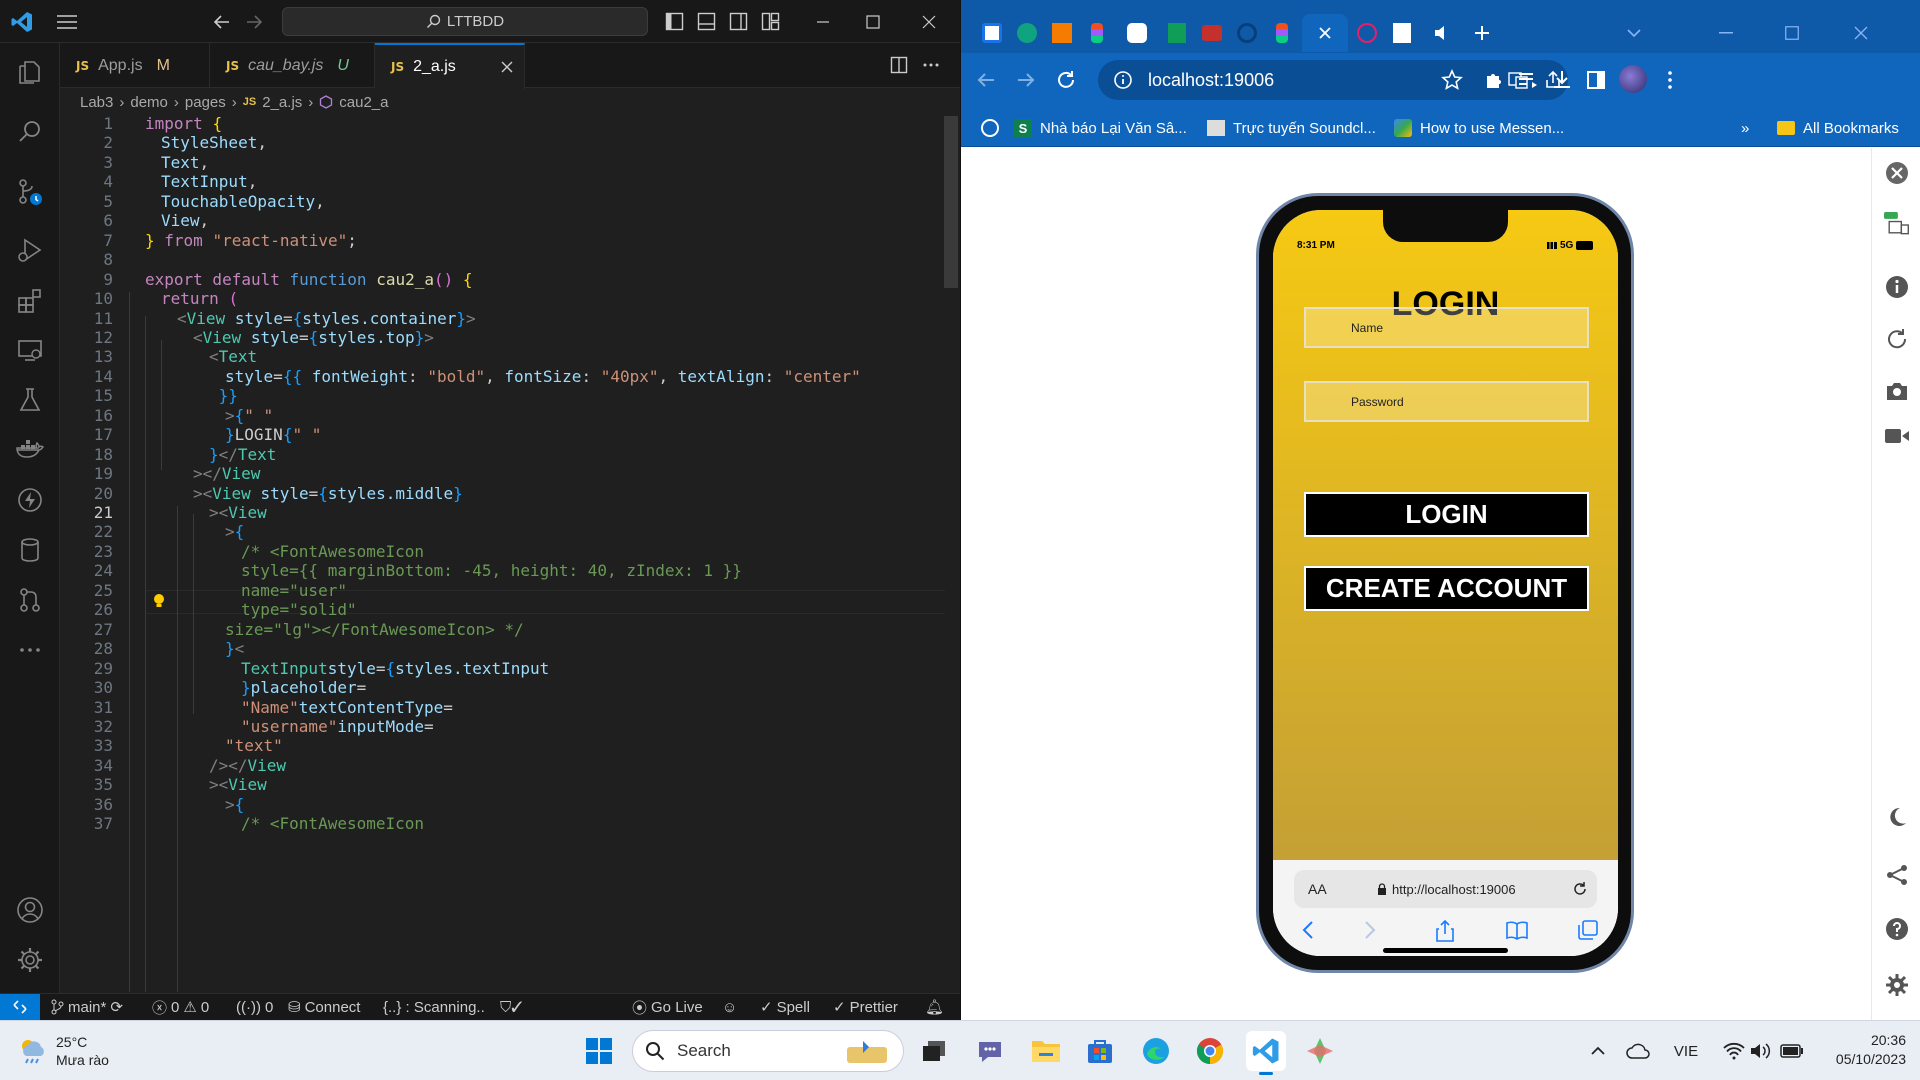 The width and height of the screenshot is (1920, 1080). What do you see at coordinates (934, 1051) in the screenshot?
I see `task-view-icon` at bounding box center [934, 1051].